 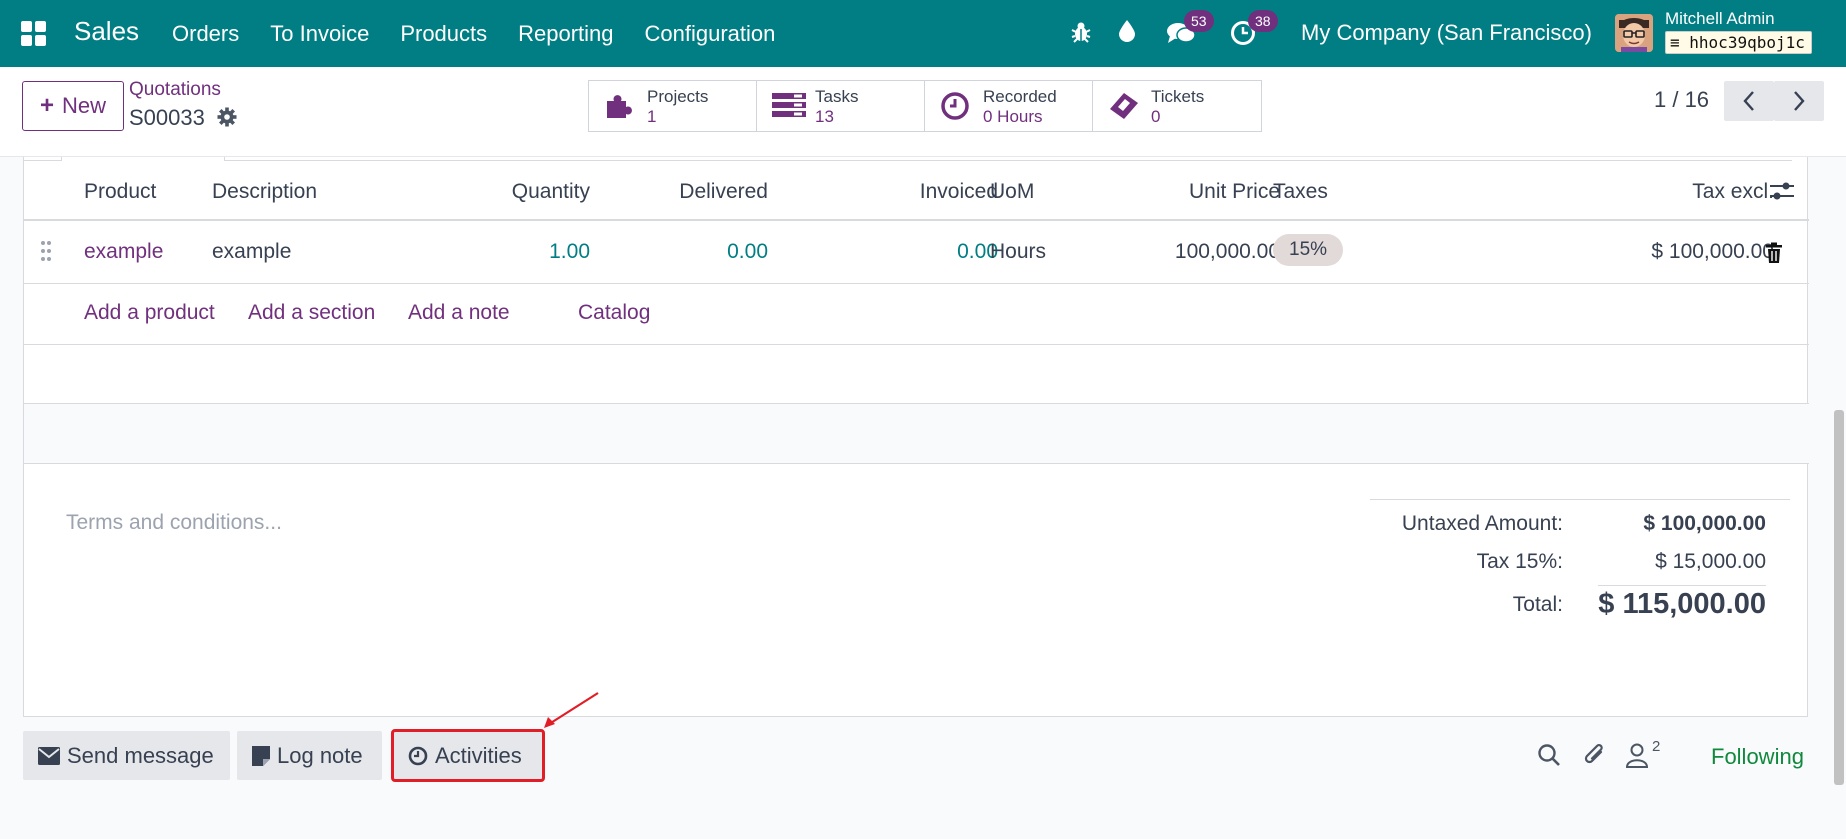 What do you see at coordinates (1720, 19) in the screenshot?
I see `user-name: Mitchell Admin` at bounding box center [1720, 19].